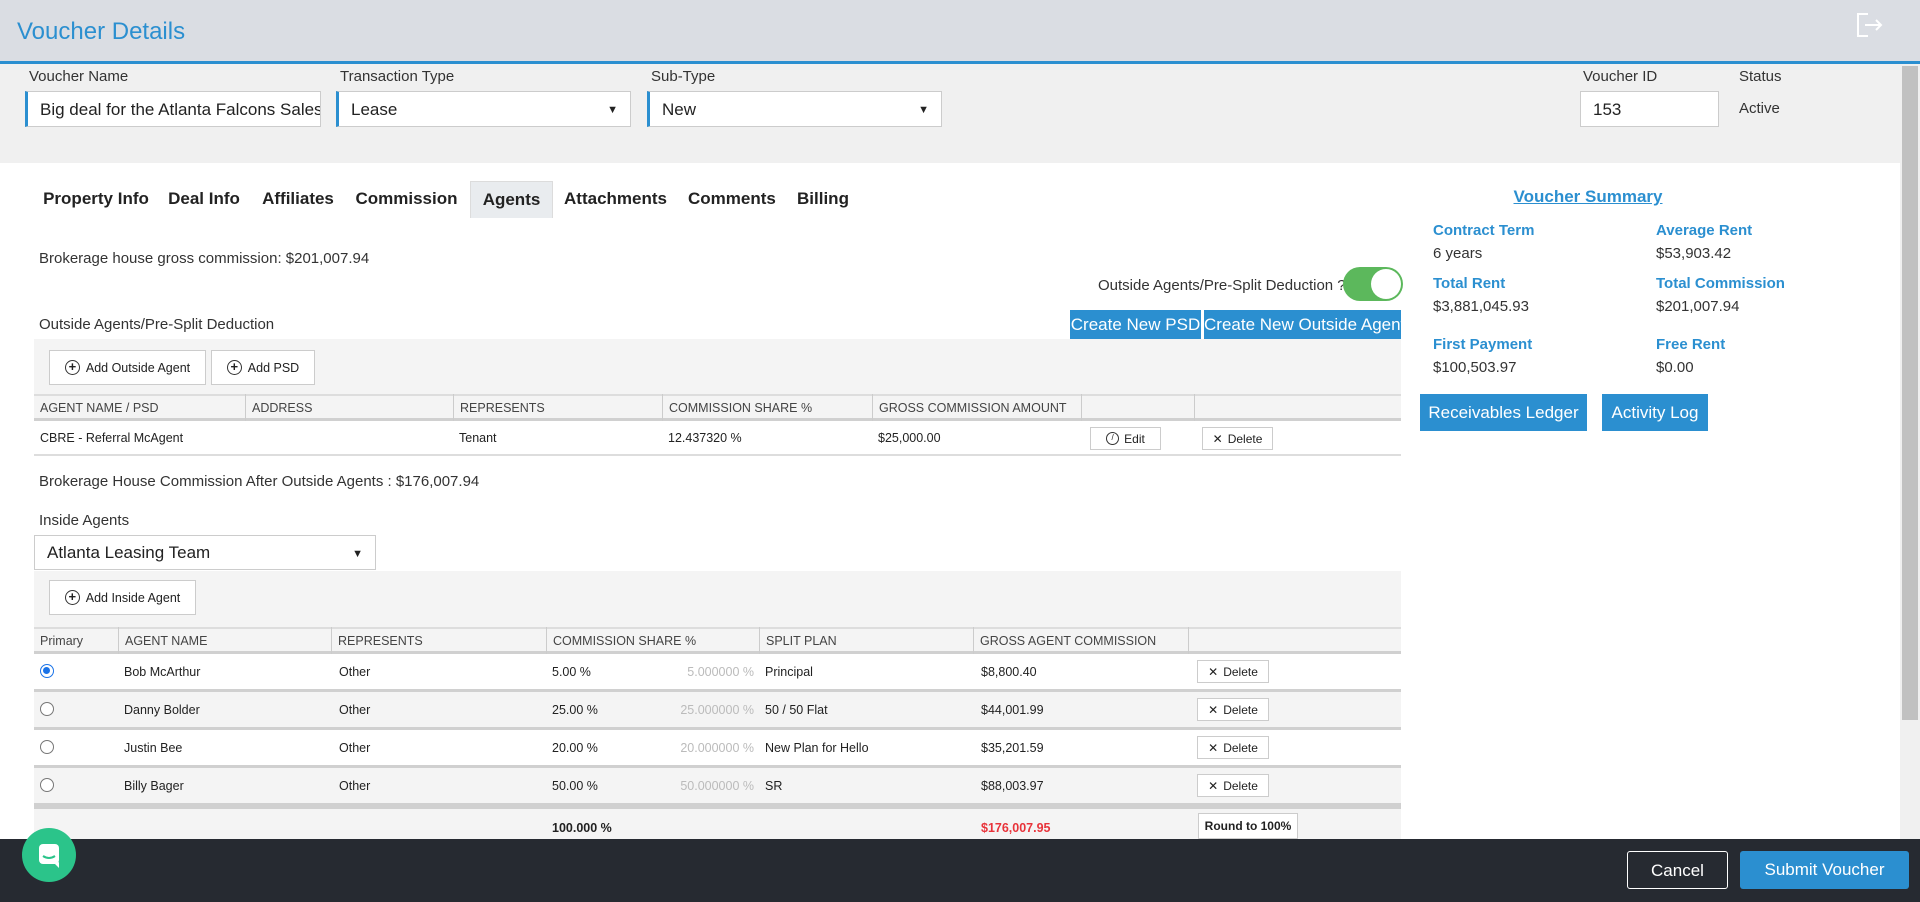 Image resolution: width=1920 pixels, height=902 pixels. What do you see at coordinates (823, 199) in the screenshot?
I see `tab-billing: Billing` at bounding box center [823, 199].